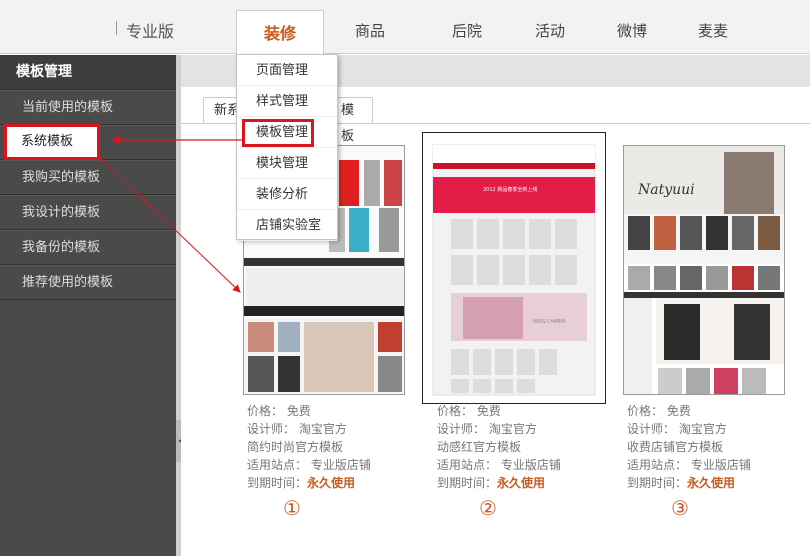  I want to click on menu-item-module-management: 模块管理, so click(287, 163).